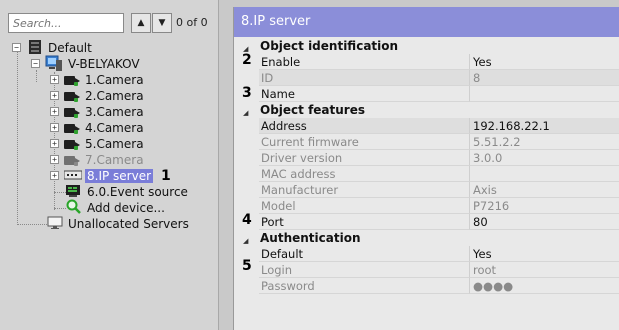 This screenshot has width=619, height=330. Describe the element at coordinates (329, 46) in the screenshot. I see `category-label: Object identification` at that location.